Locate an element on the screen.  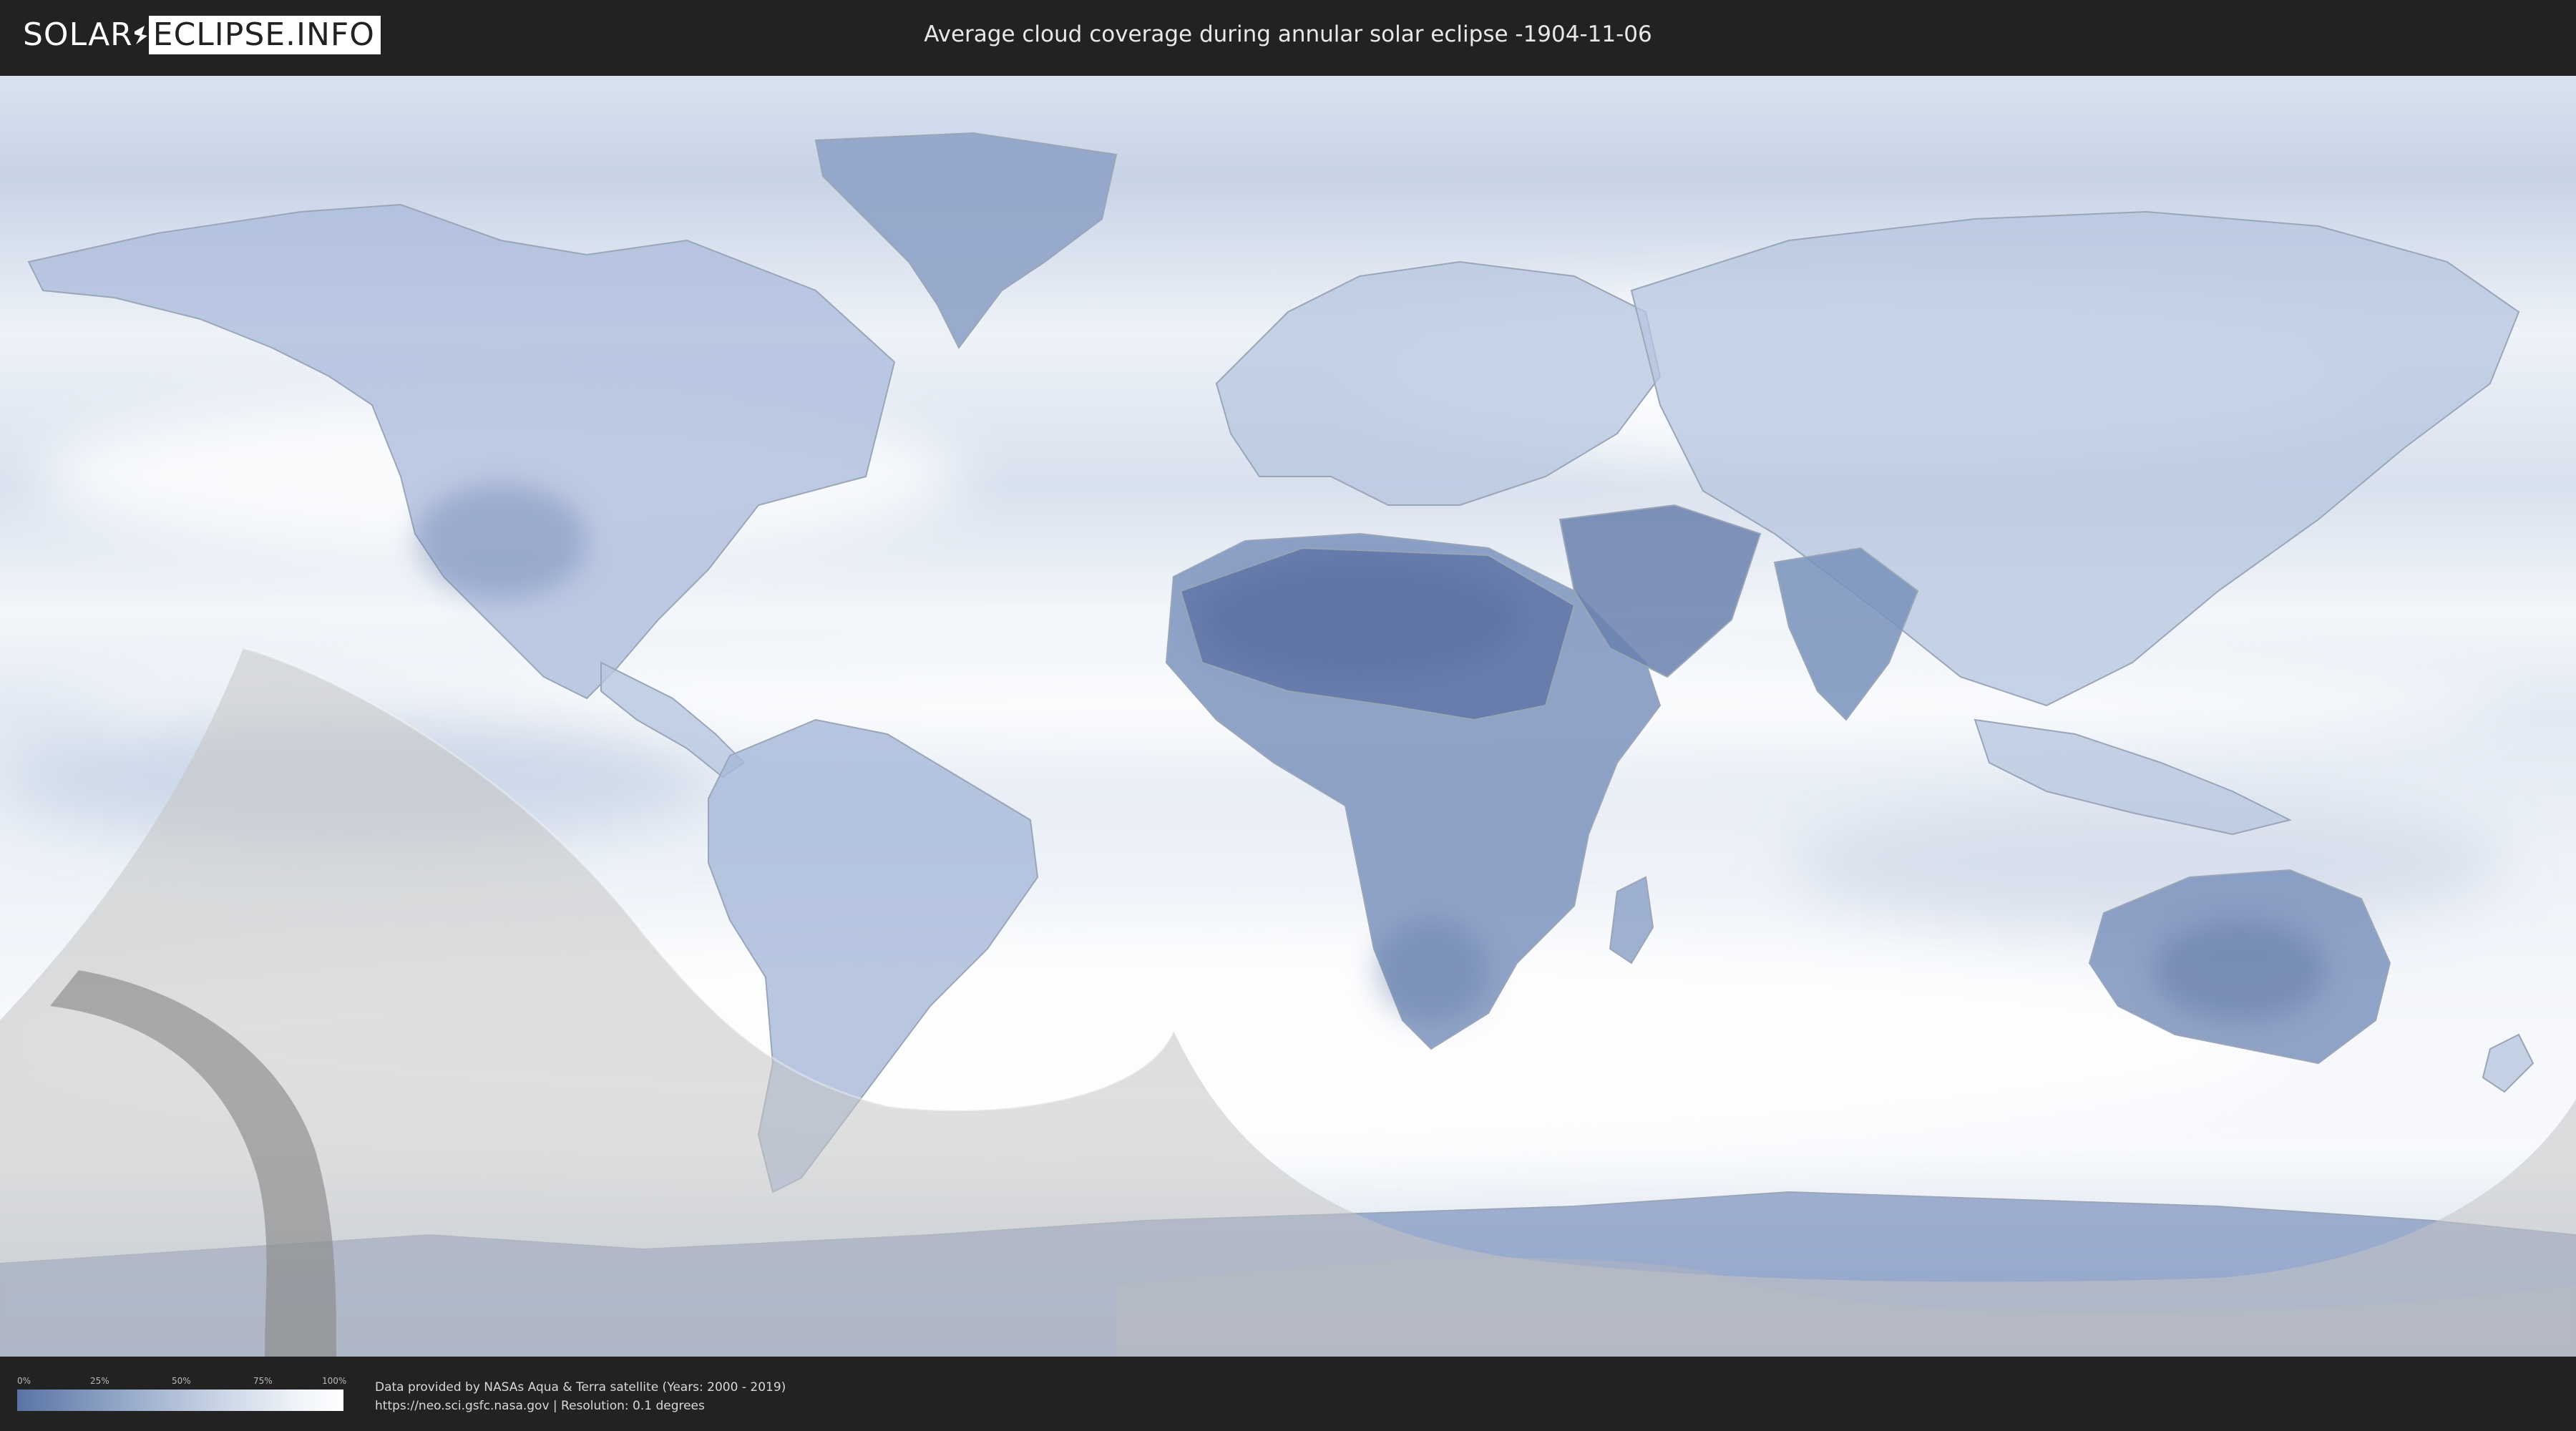
cloud-coverage-legend: 0% 25% 50% 75% 100% is located at coordinates (182, 1396).